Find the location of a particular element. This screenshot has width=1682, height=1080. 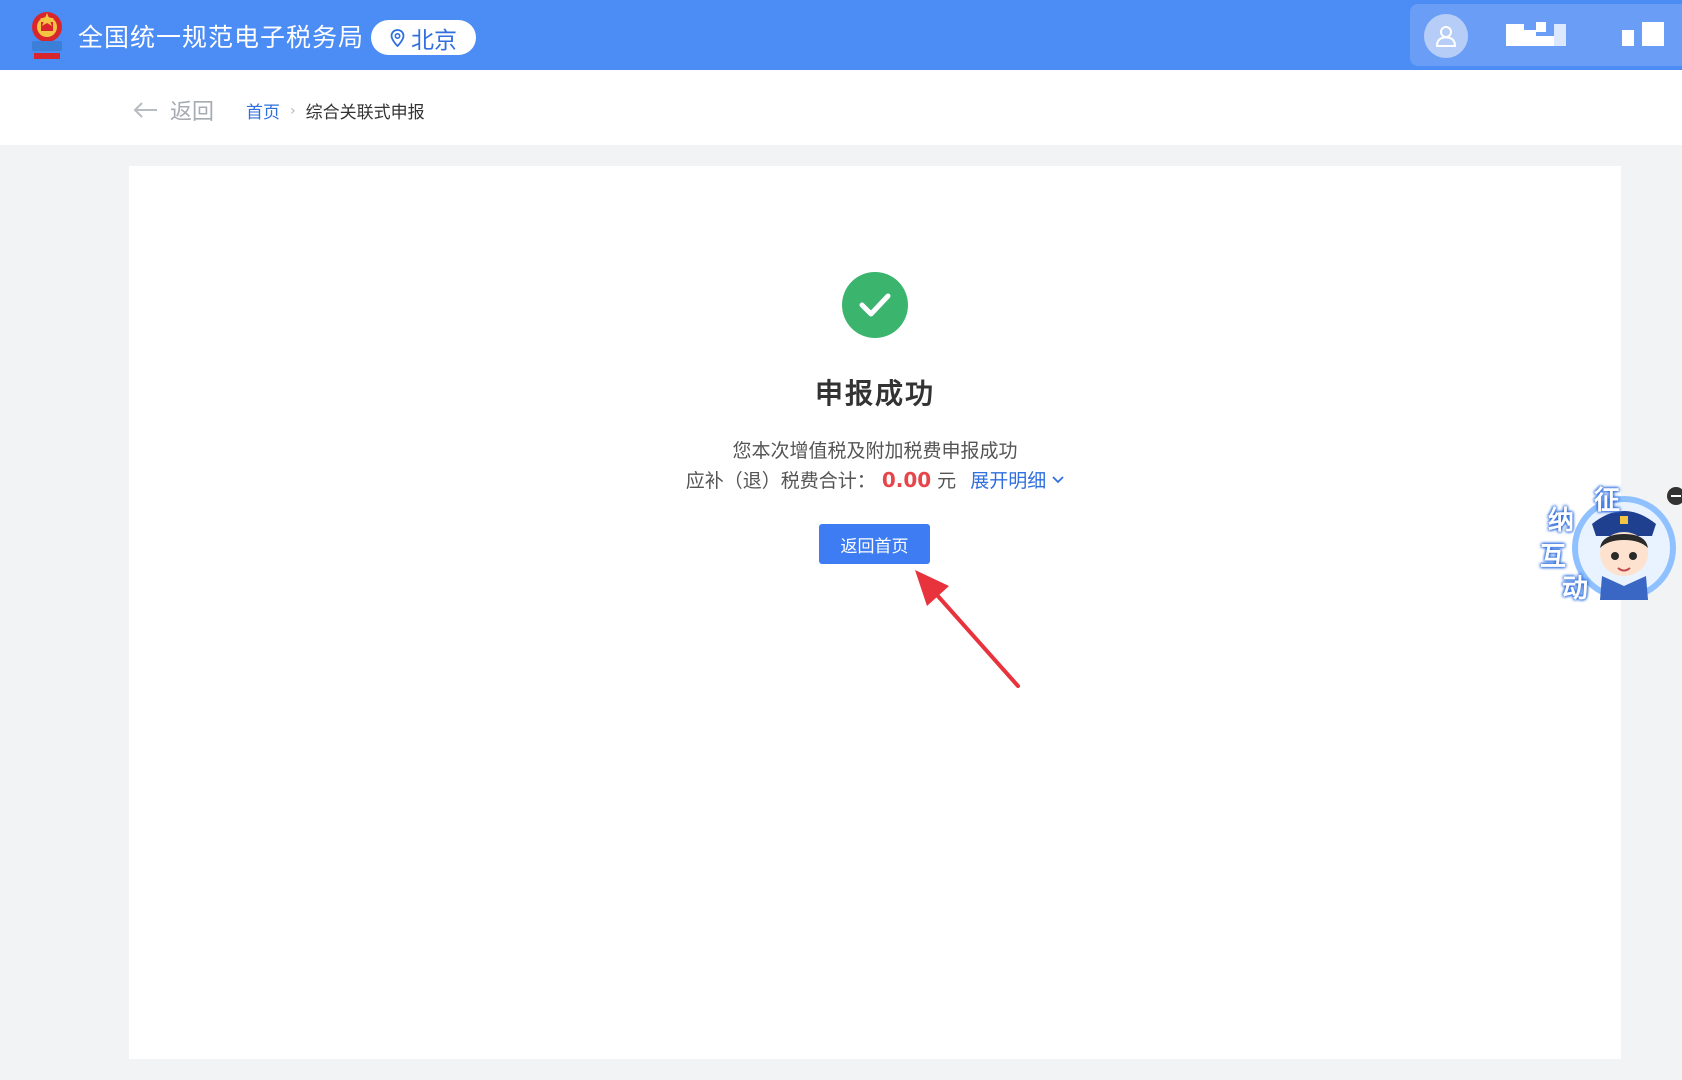

tax-total-unit: 元 is located at coordinates (947, 481).